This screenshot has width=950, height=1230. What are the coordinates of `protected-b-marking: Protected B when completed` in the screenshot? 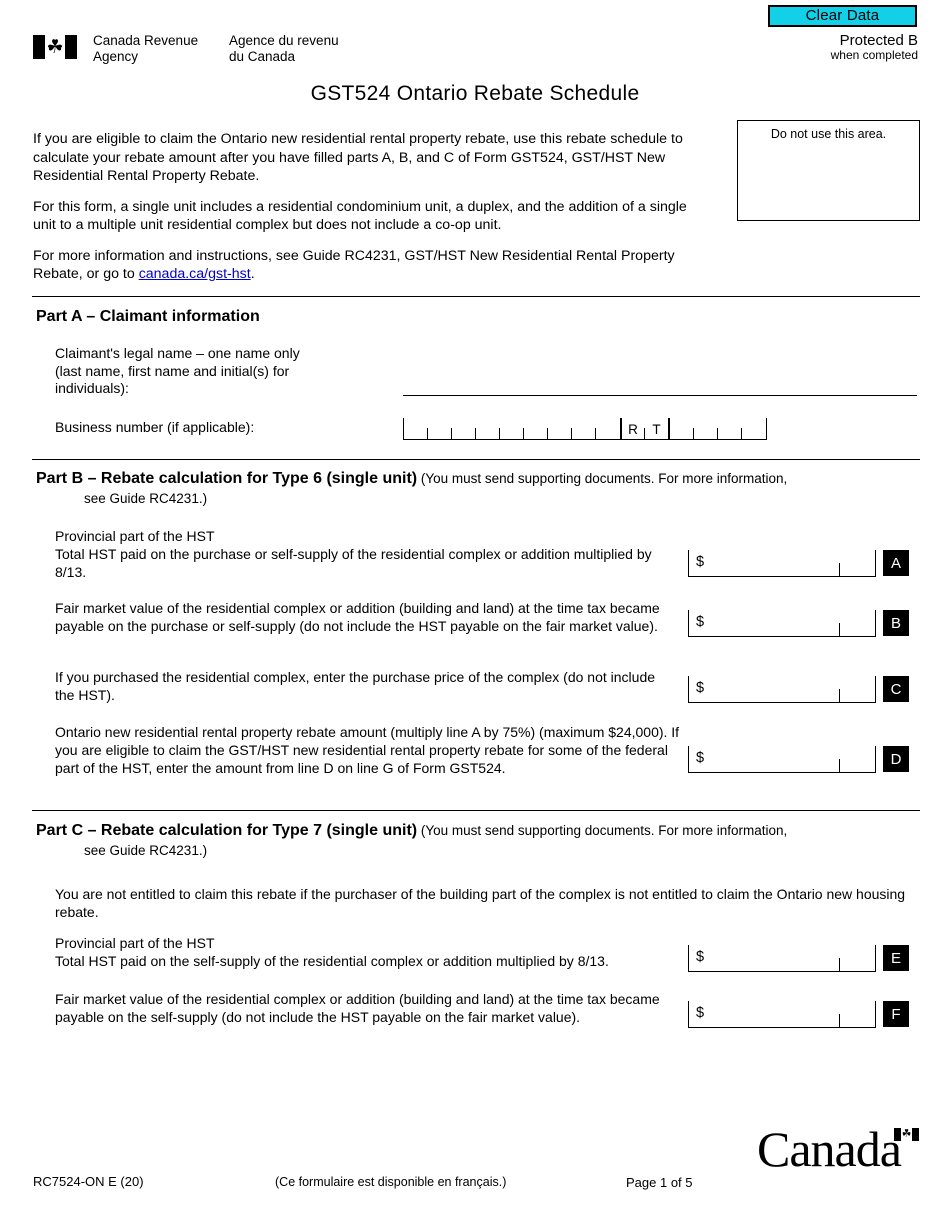 It's located at (874, 48).